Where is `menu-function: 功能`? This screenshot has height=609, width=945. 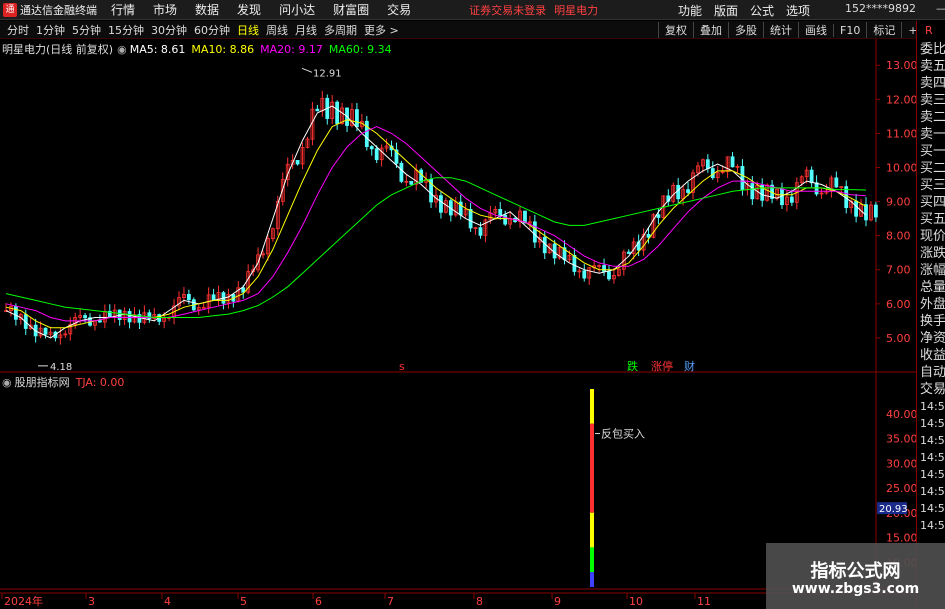 menu-function: 功能 is located at coordinates (690, 10).